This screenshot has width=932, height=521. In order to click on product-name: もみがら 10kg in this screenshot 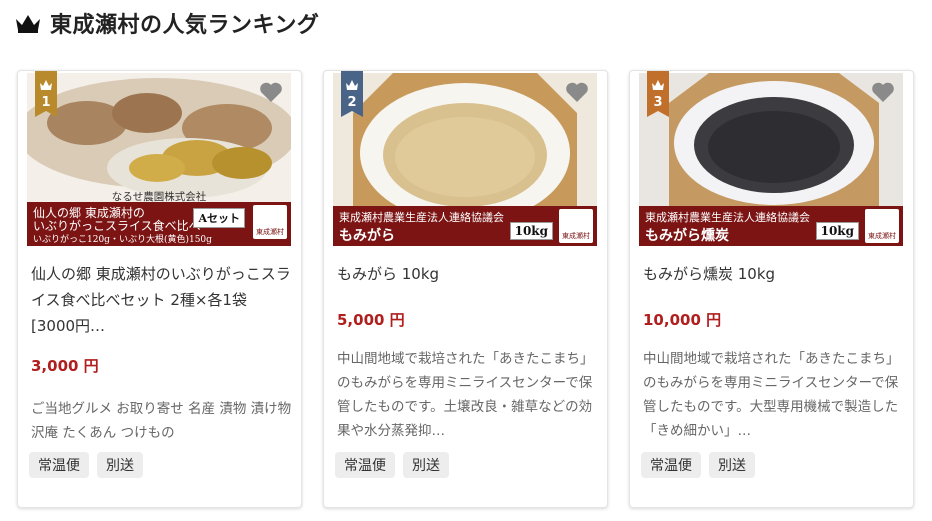, I will do `click(468, 274)`.